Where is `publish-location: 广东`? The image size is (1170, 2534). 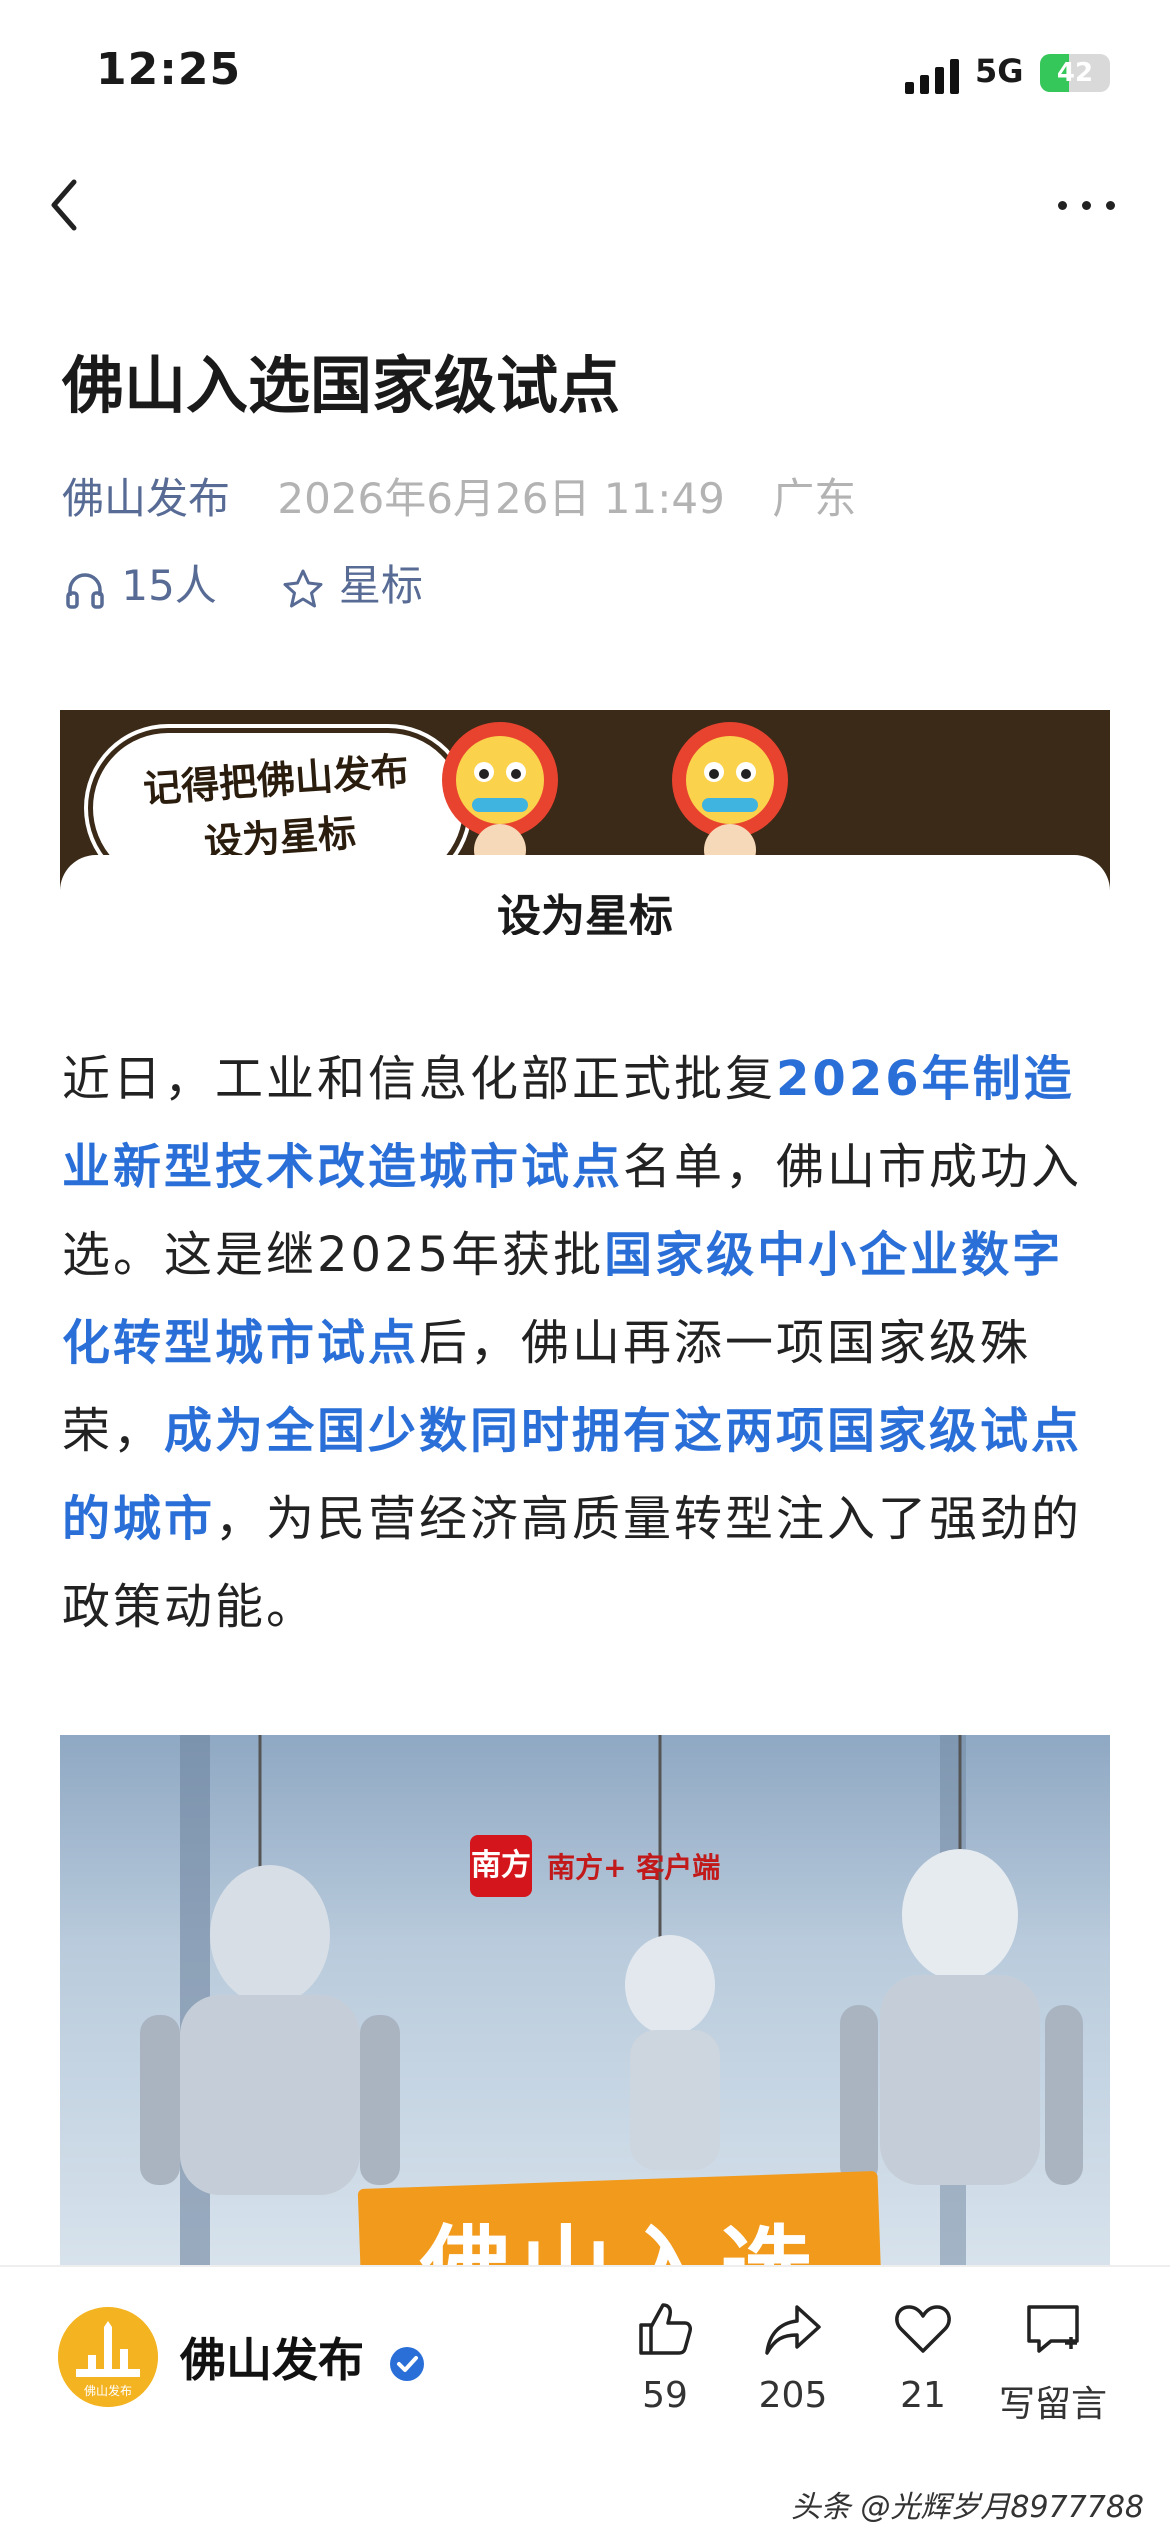
publish-location: 广东 is located at coordinates (814, 498).